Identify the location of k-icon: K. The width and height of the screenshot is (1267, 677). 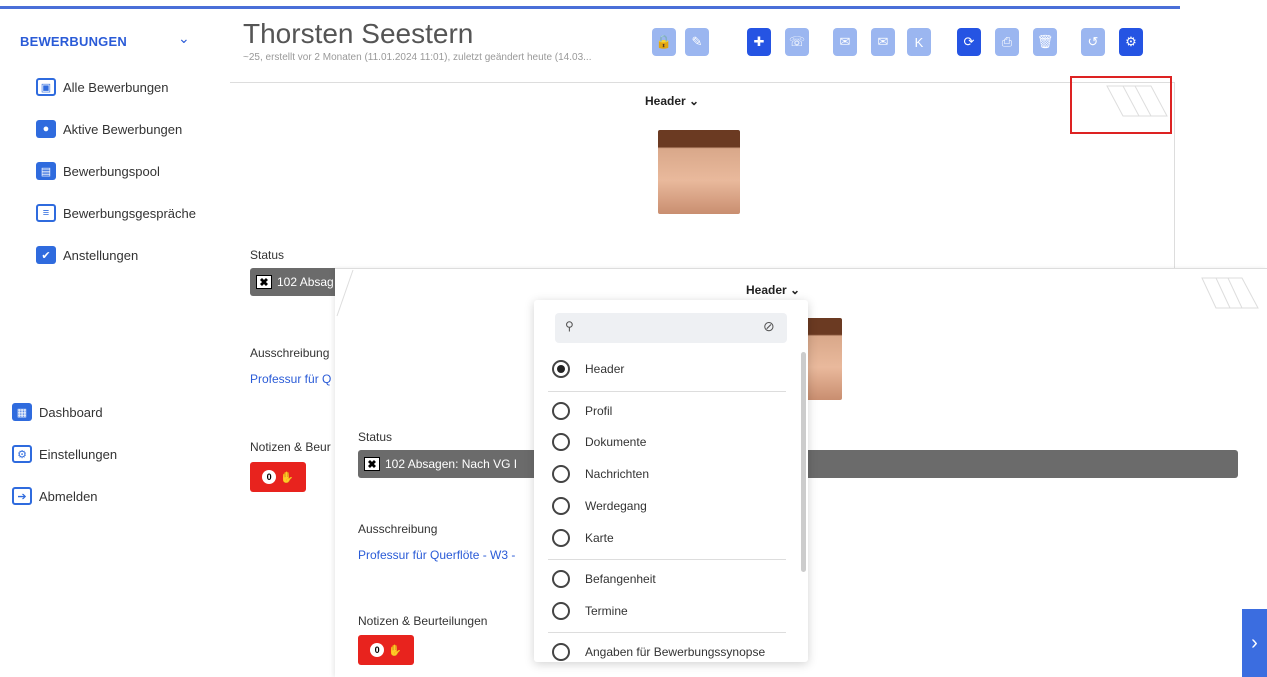
(919, 42).